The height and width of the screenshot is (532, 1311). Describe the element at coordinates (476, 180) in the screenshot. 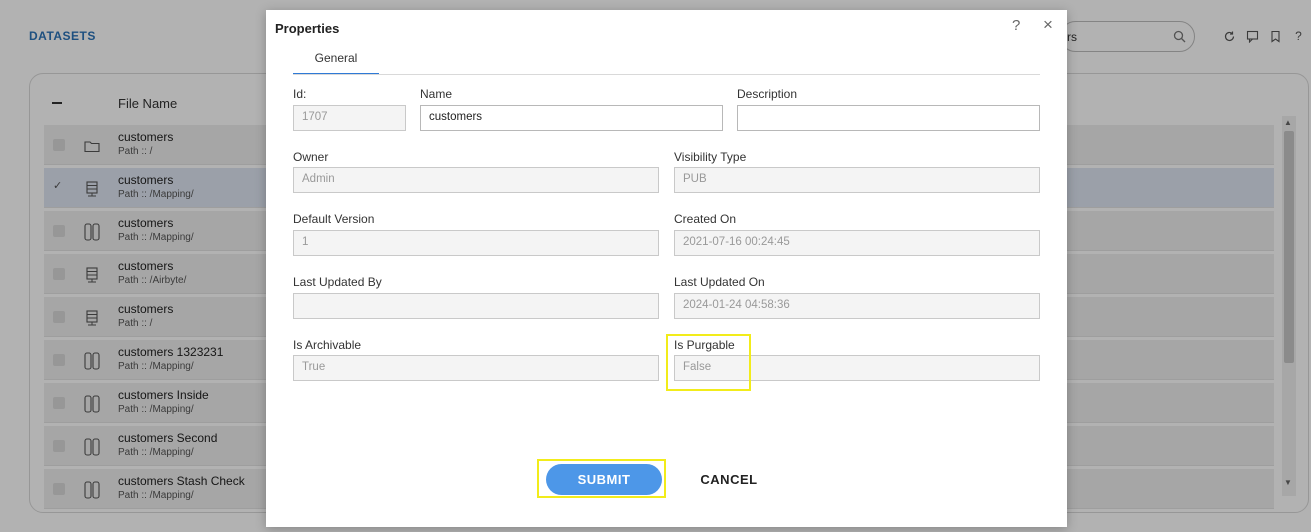

I see `owner-field: Admin` at that location.